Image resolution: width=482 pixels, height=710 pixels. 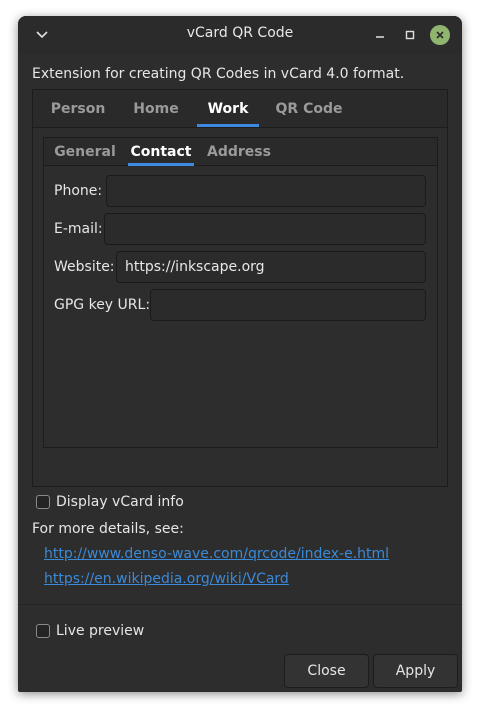 What do you see at coordinates (78, 108) in the screenshot?
I see `tab-person: Person` at bounding box center [78, 108].